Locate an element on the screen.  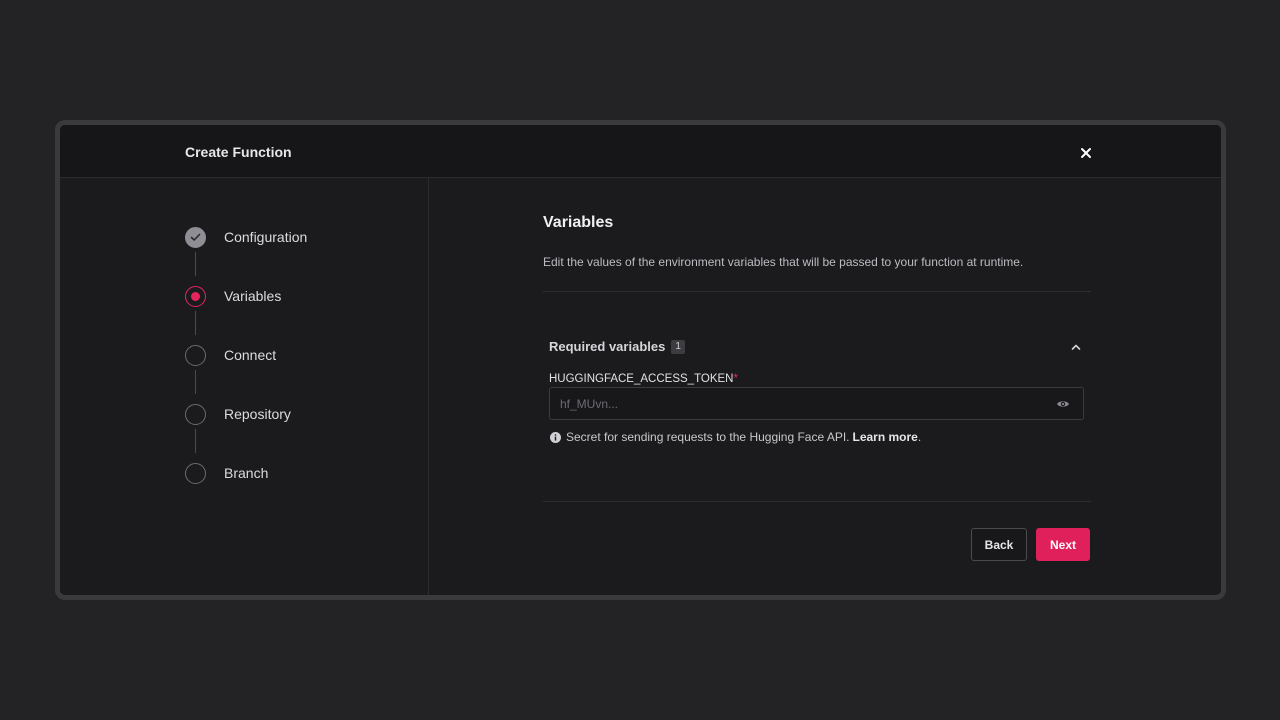
step-label: Connect is located at coordinates (250, 355).